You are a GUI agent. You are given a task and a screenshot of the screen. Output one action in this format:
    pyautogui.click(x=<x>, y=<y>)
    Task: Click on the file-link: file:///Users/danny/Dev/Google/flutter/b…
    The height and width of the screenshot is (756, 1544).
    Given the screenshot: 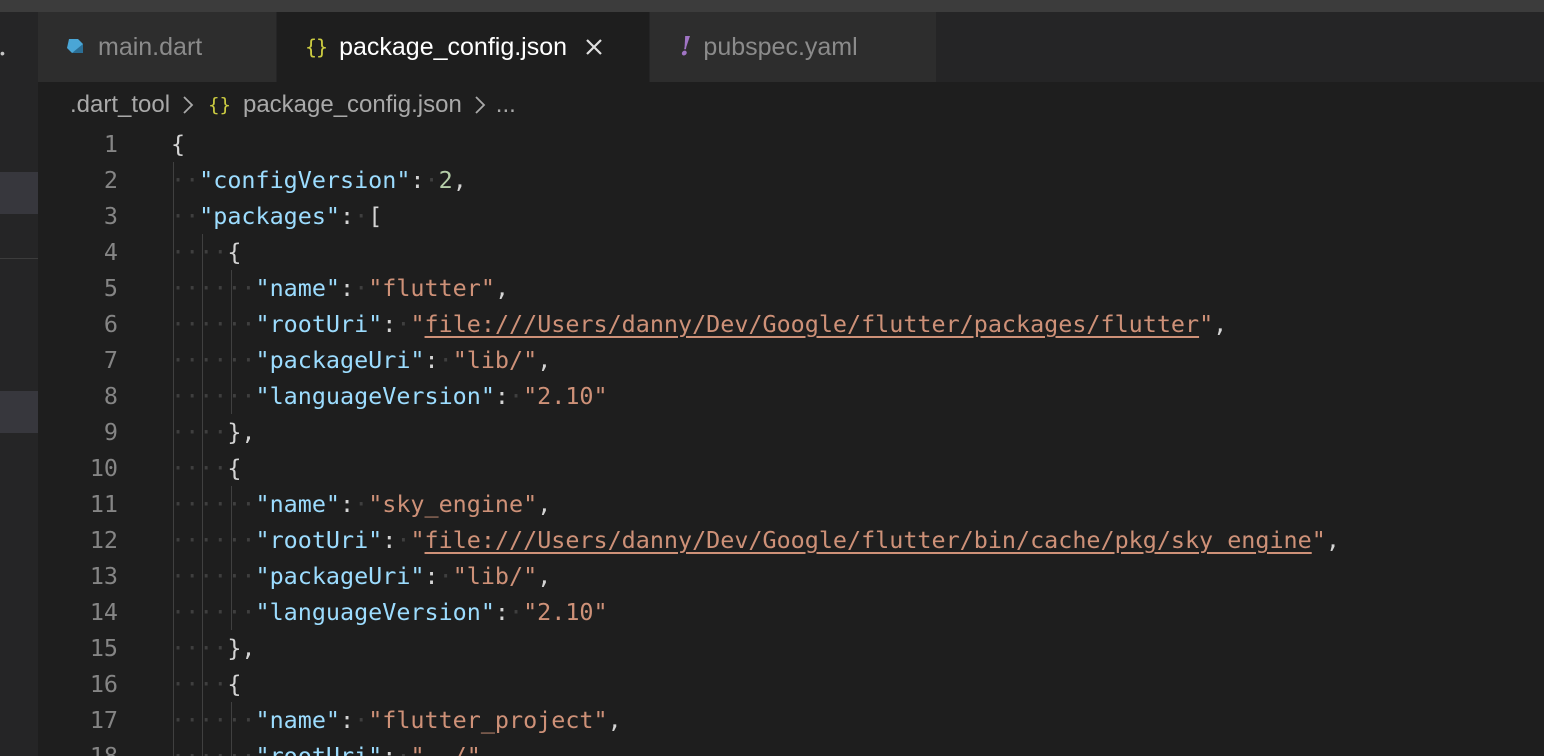 What is the action you would take?
    pyautogui.click(x=868, y=540)
    